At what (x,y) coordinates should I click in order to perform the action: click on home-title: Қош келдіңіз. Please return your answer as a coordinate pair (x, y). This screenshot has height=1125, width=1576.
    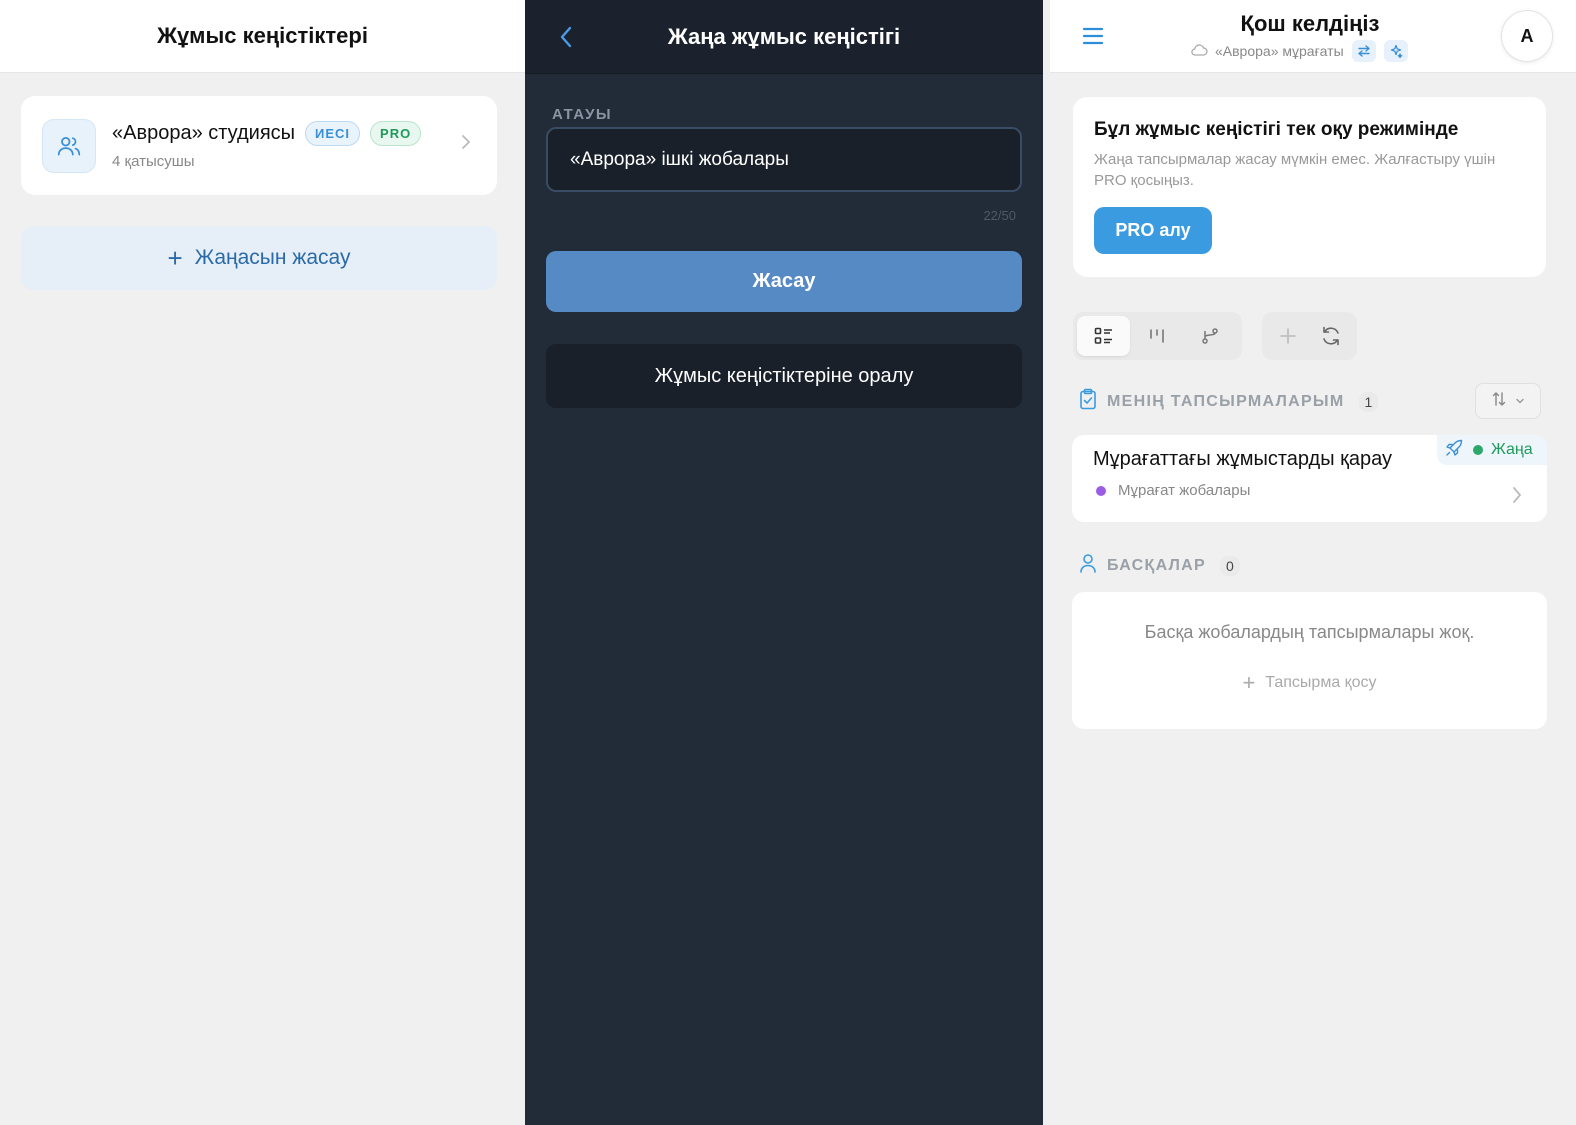
    Looking at the image, I should click on (1310, 23).